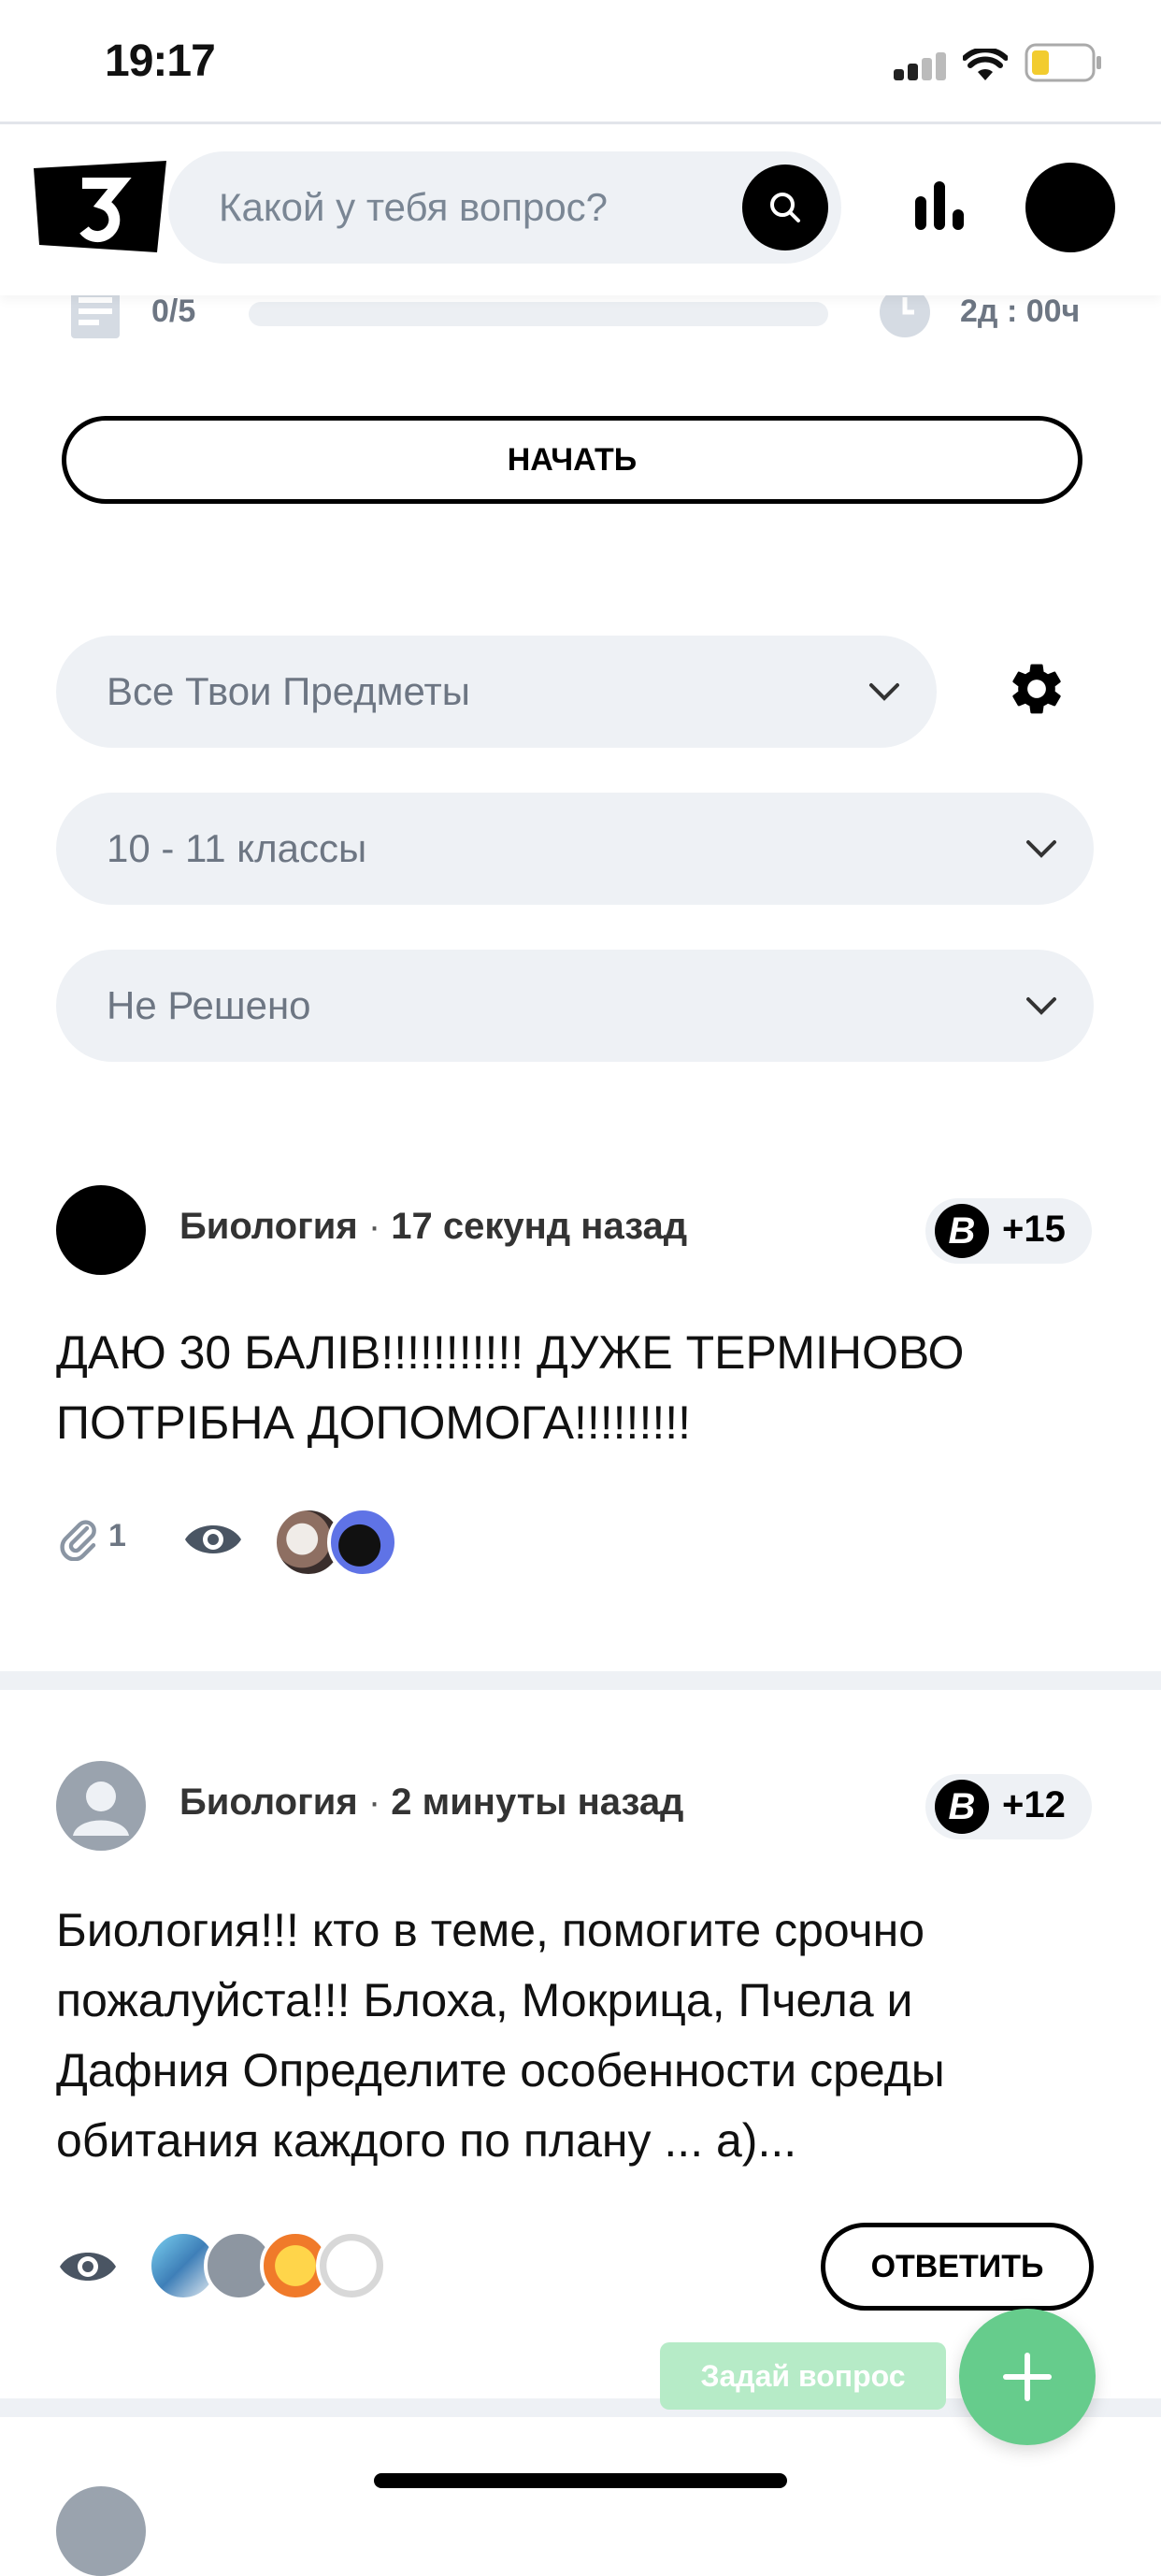 Image resolution: width=1161 pixels, height=2576 pixels. I want to click on search-input: Какой у тебя вопрос?, so click(504, 207).